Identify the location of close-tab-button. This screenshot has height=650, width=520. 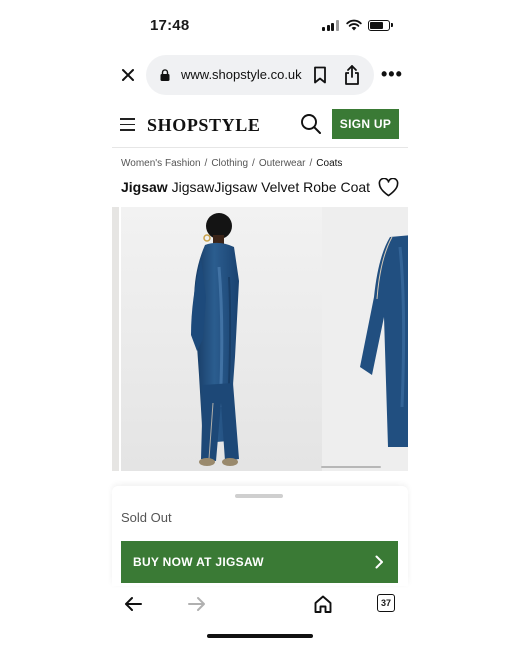
(128, 75).